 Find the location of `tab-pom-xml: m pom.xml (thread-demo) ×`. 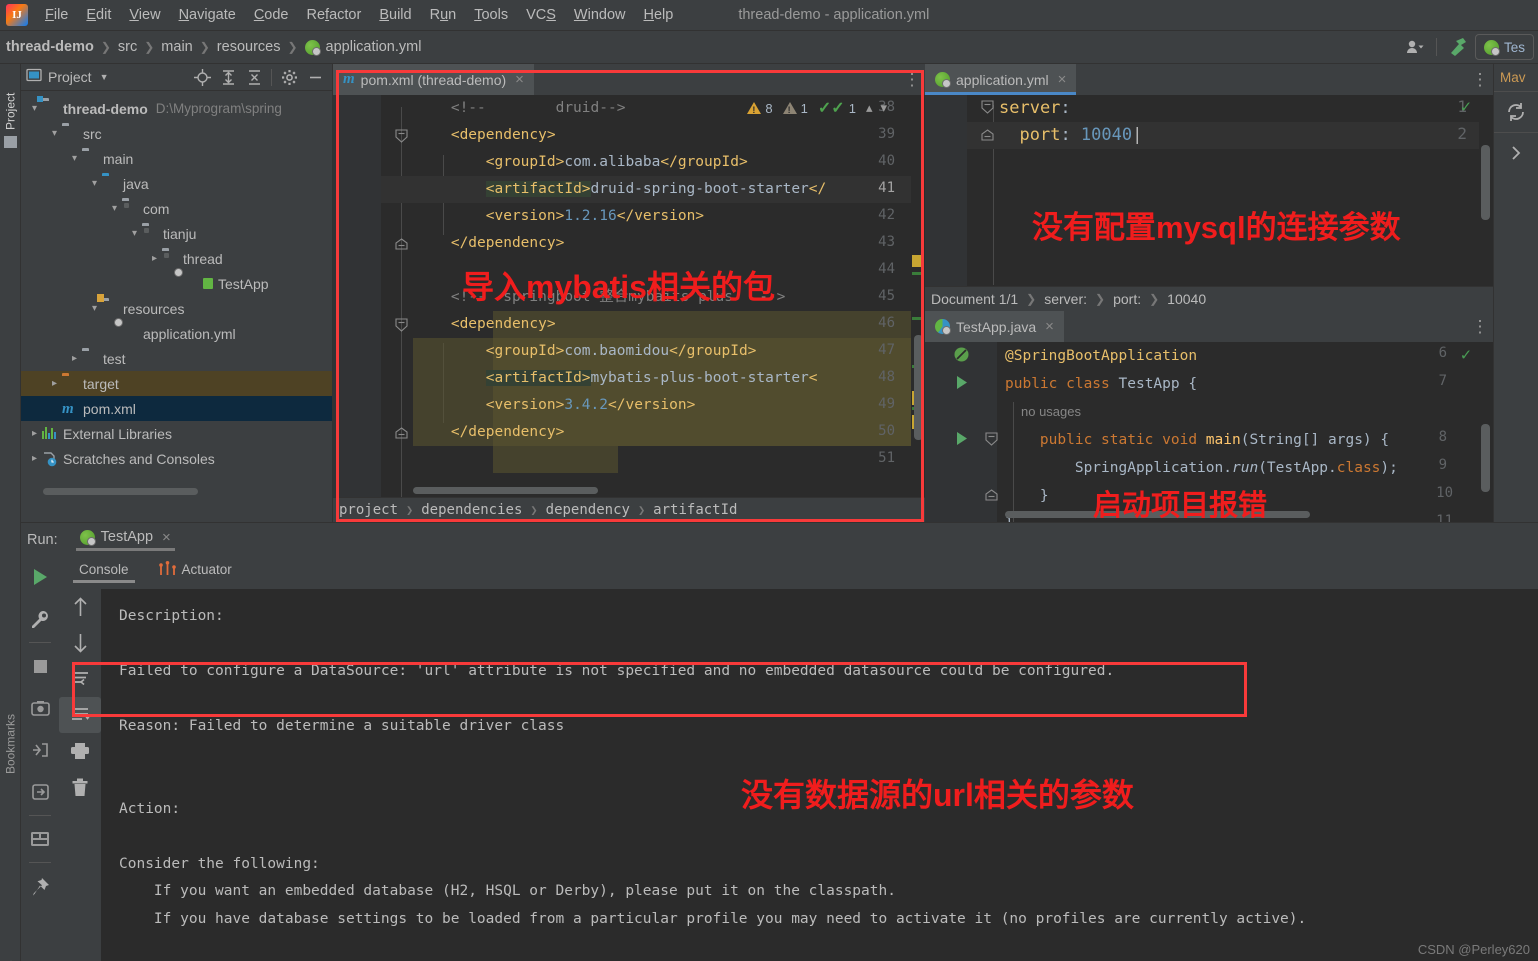

tab-pom-xml: m pom.xml (thread-demo) × is located at coordinates (433, 79).